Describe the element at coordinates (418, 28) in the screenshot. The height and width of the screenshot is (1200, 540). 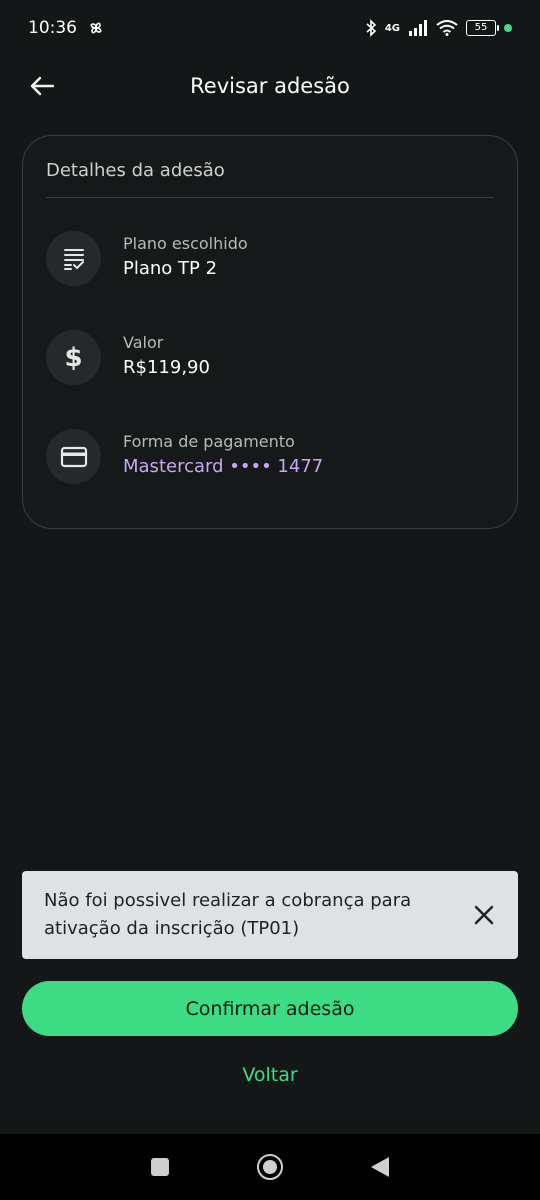
I see `signal-icon` at that location.